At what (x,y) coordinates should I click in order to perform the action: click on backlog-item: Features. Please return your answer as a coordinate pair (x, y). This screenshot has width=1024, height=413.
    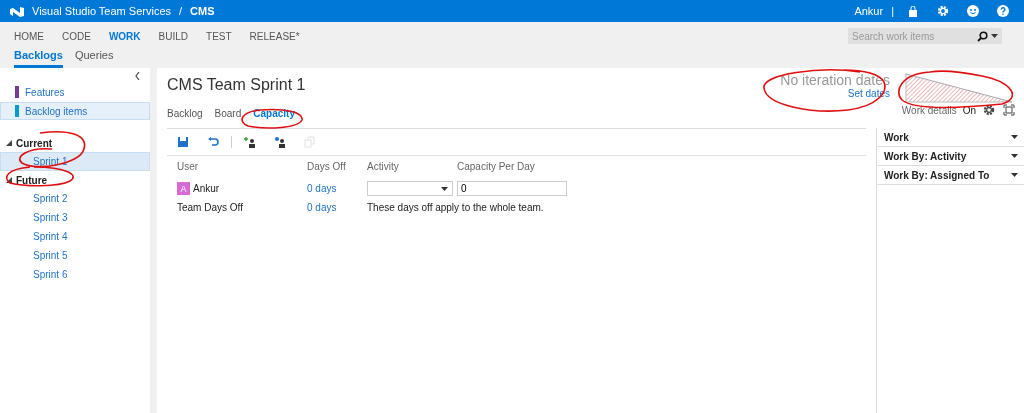
    Looking at the image, I should click on (75, 92).